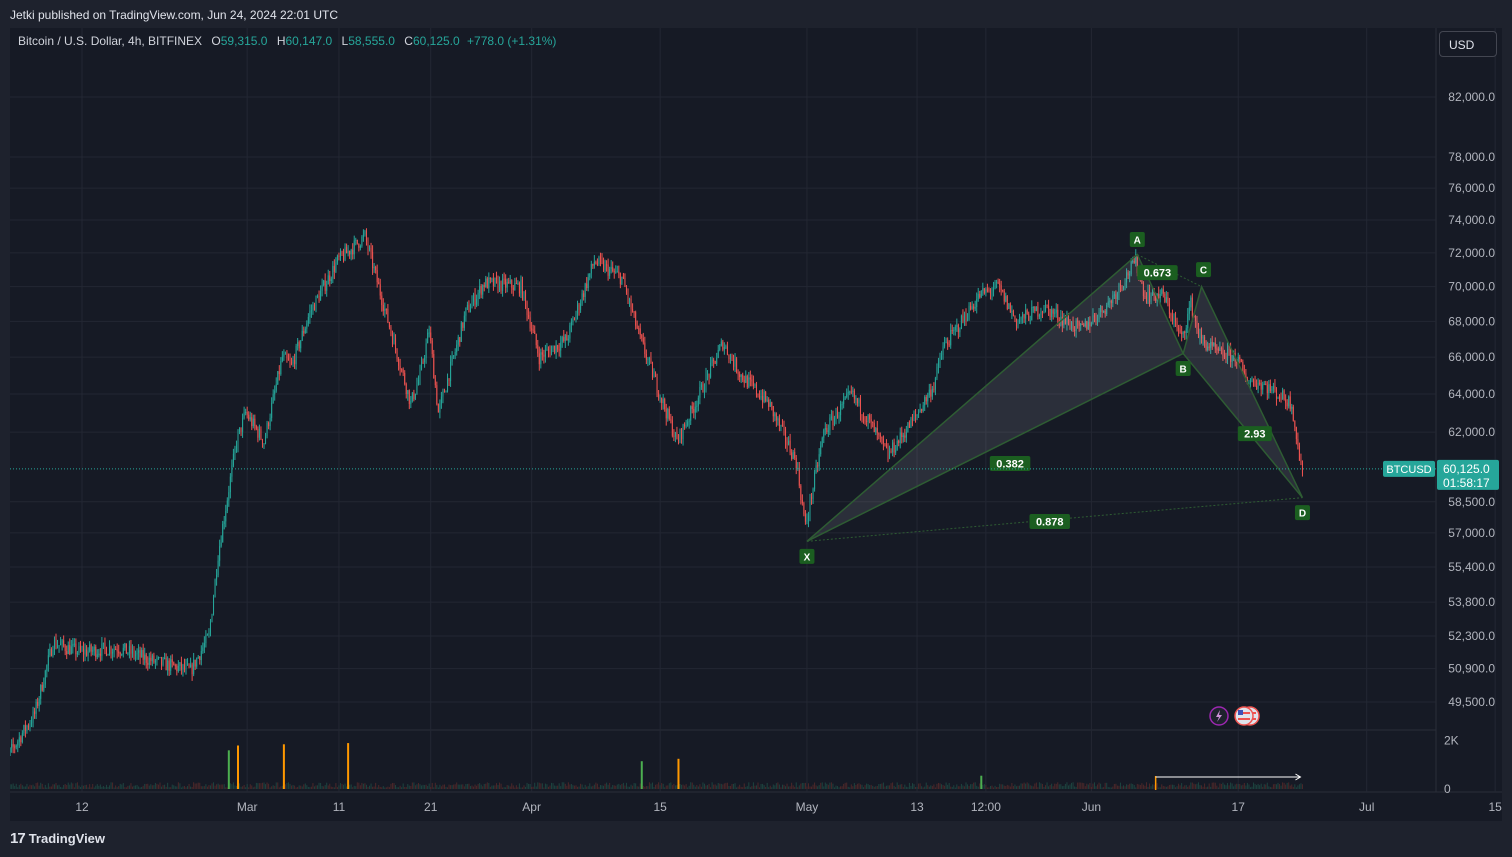 The image size is (1512, 857). I want to click on pattern-point-d: D, so click(1302, 513).